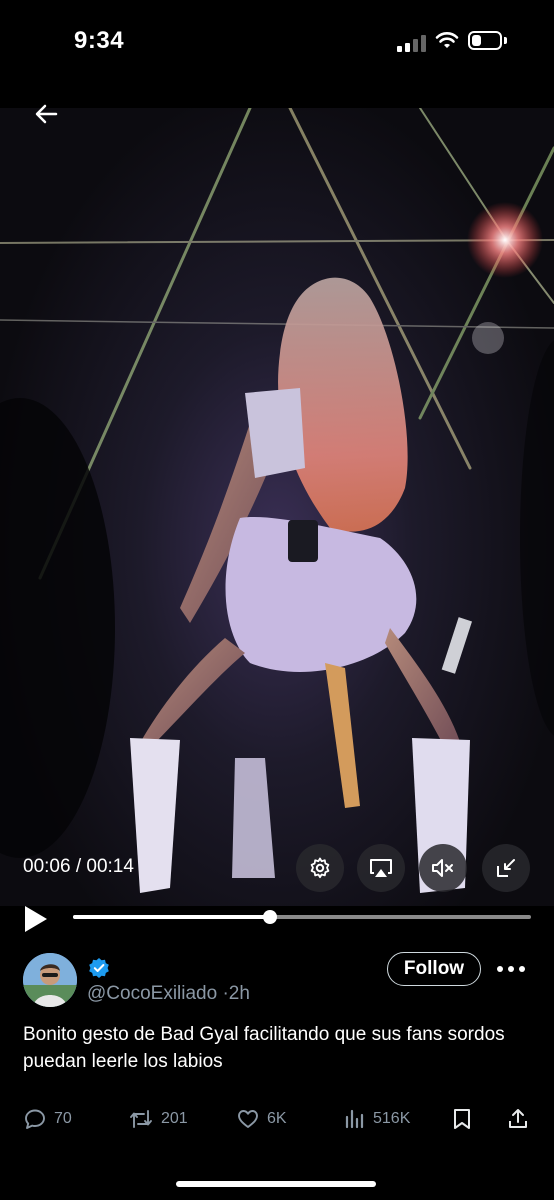 Image resolution: width=554 pixels, height=1200 pixels. I want to click on views-chart-icon, so click(354, 1119).